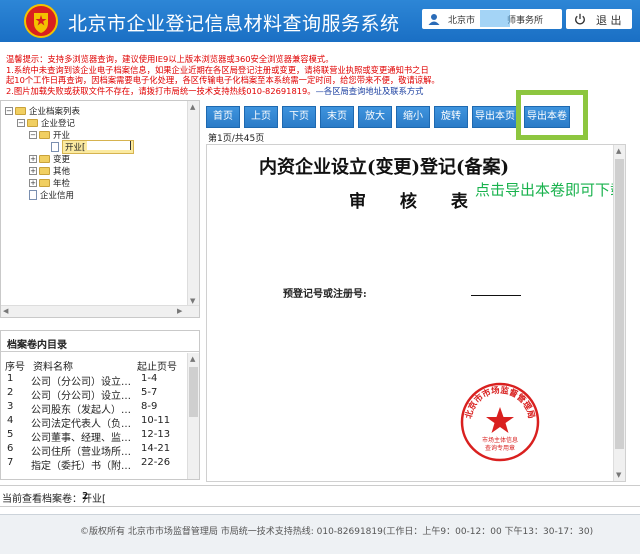  Describe the element at coordinates (94, 380) in the screenshot. I see `catalog-row: 1 公司（分公司）设立… 1-4` at that location.